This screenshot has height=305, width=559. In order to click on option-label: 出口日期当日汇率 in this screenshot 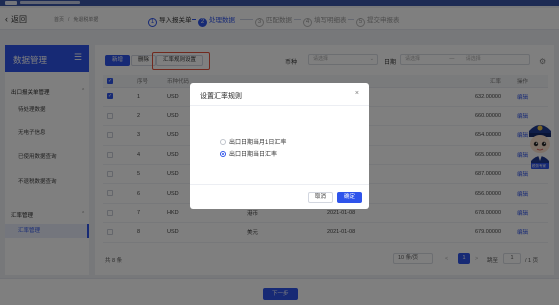, I will do `click(253, 155)`.